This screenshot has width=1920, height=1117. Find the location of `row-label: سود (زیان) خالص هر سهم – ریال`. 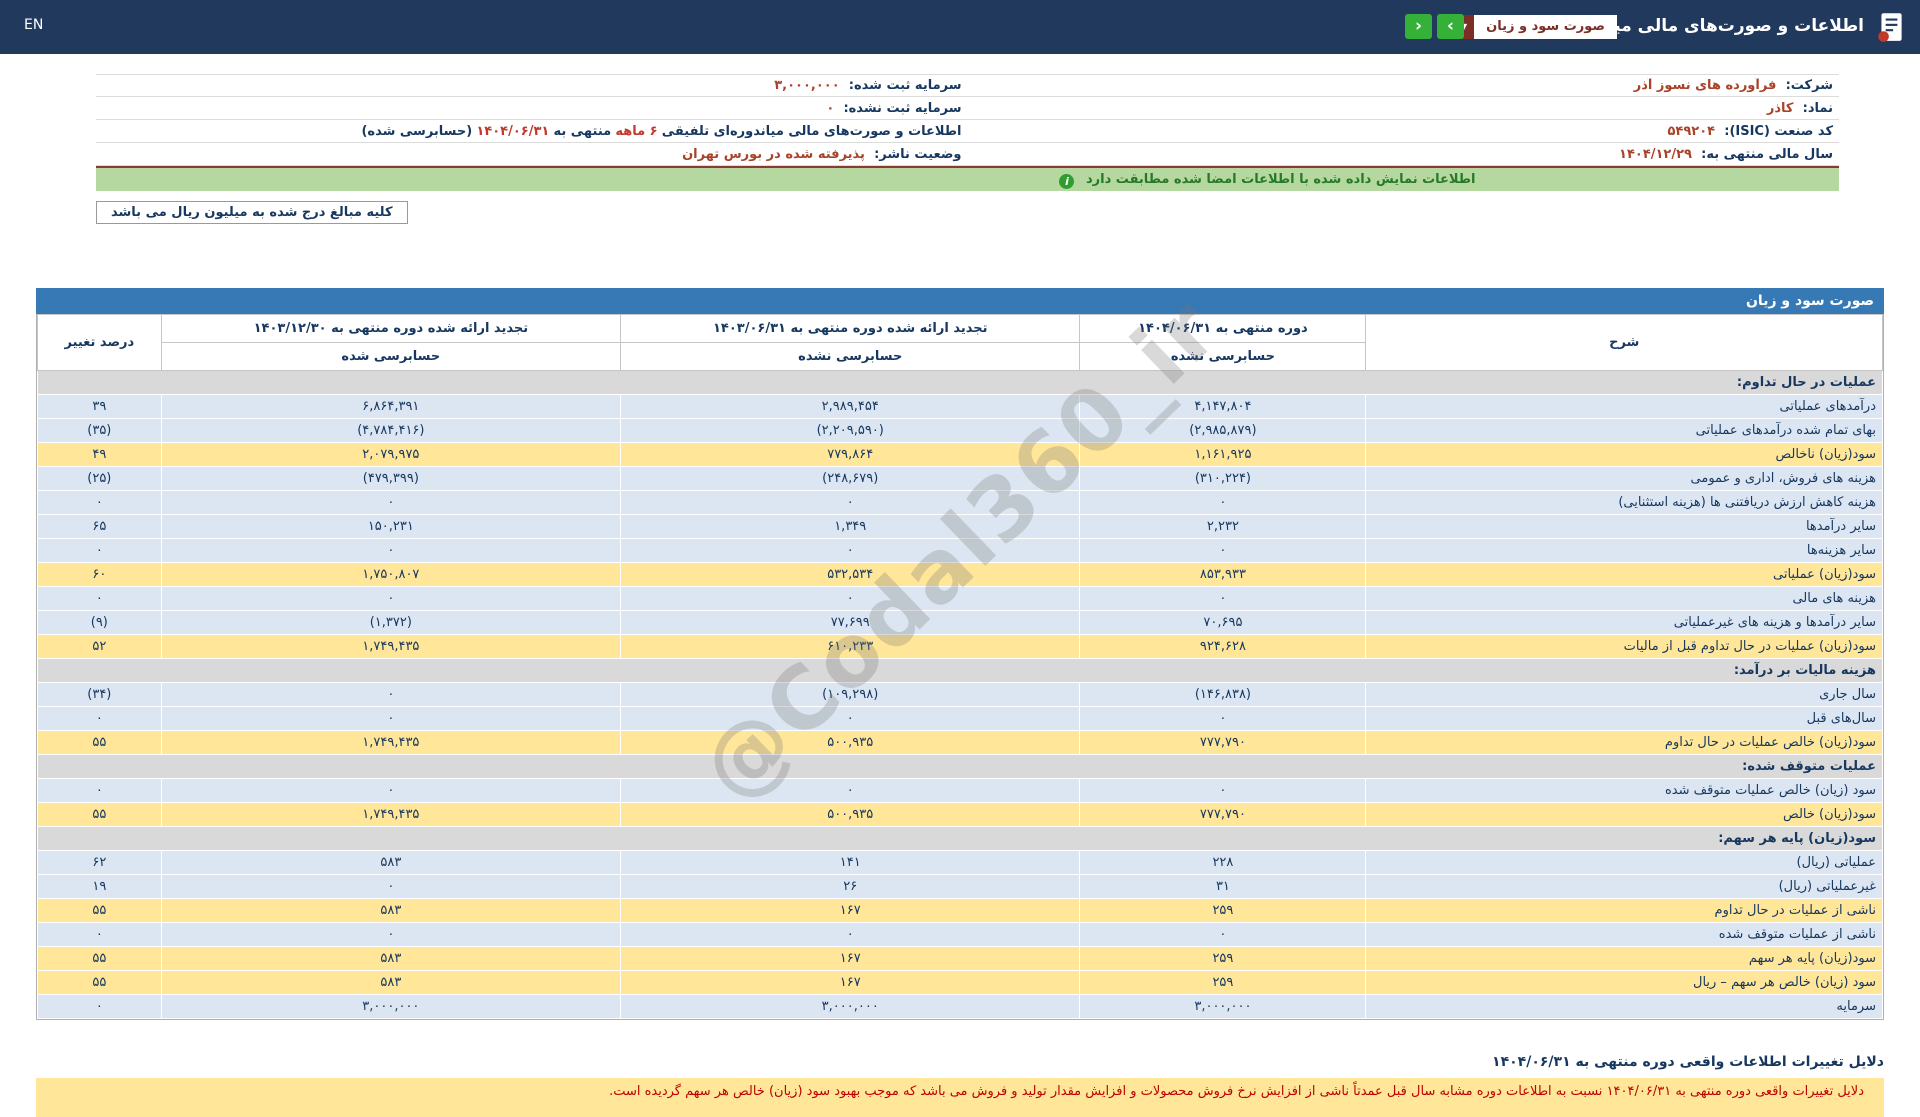

row-label: سود (زیان) خالص هر سهم – ریال is located at coordinates (1624, 982).